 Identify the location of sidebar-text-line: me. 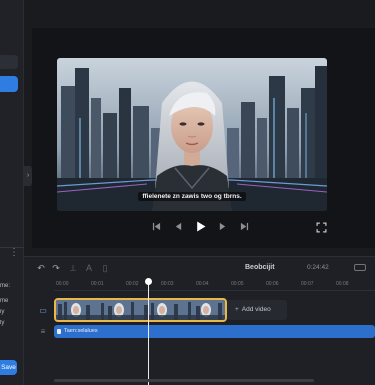
(4, 301).